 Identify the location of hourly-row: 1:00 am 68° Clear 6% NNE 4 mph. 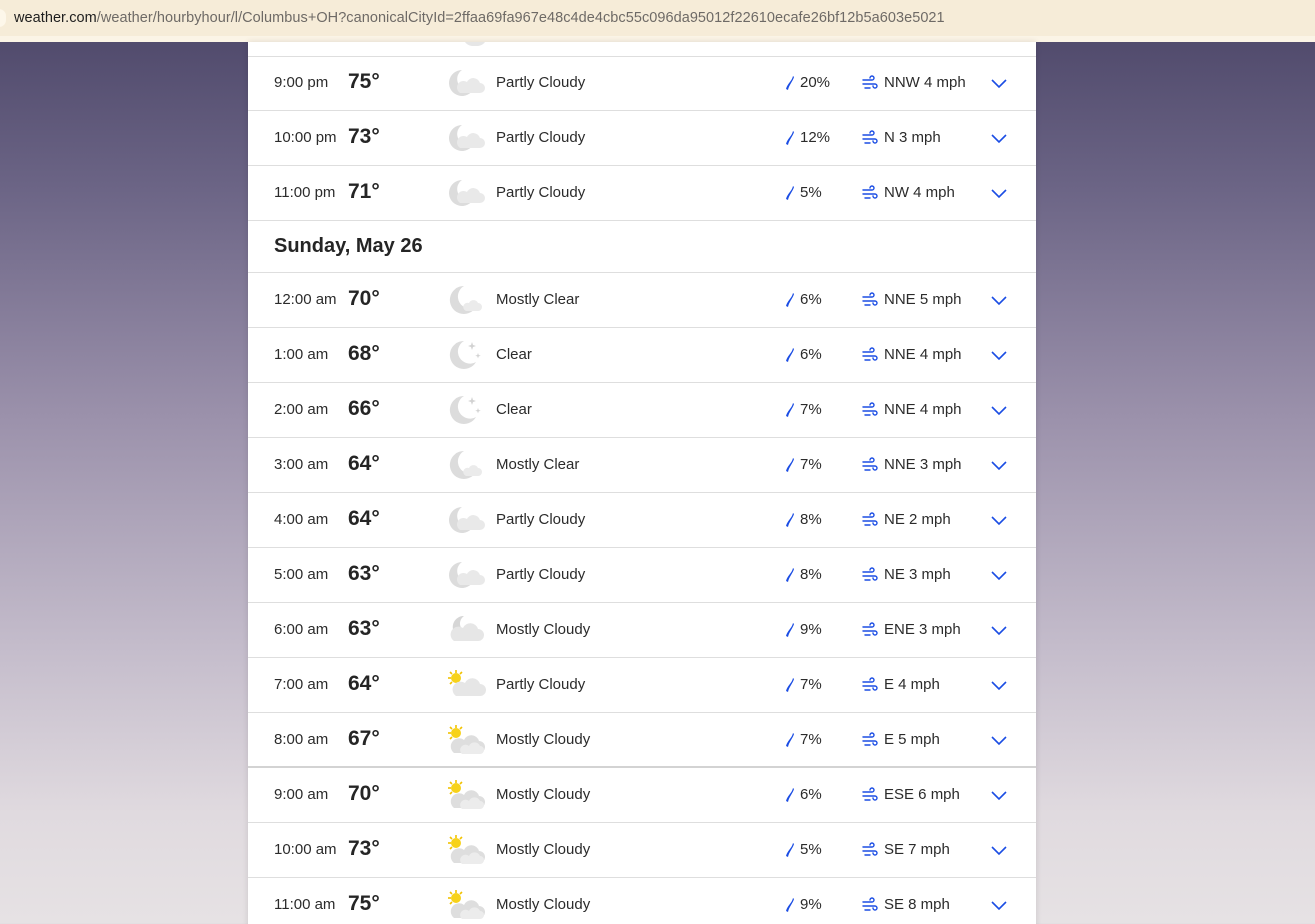
(642, 355).